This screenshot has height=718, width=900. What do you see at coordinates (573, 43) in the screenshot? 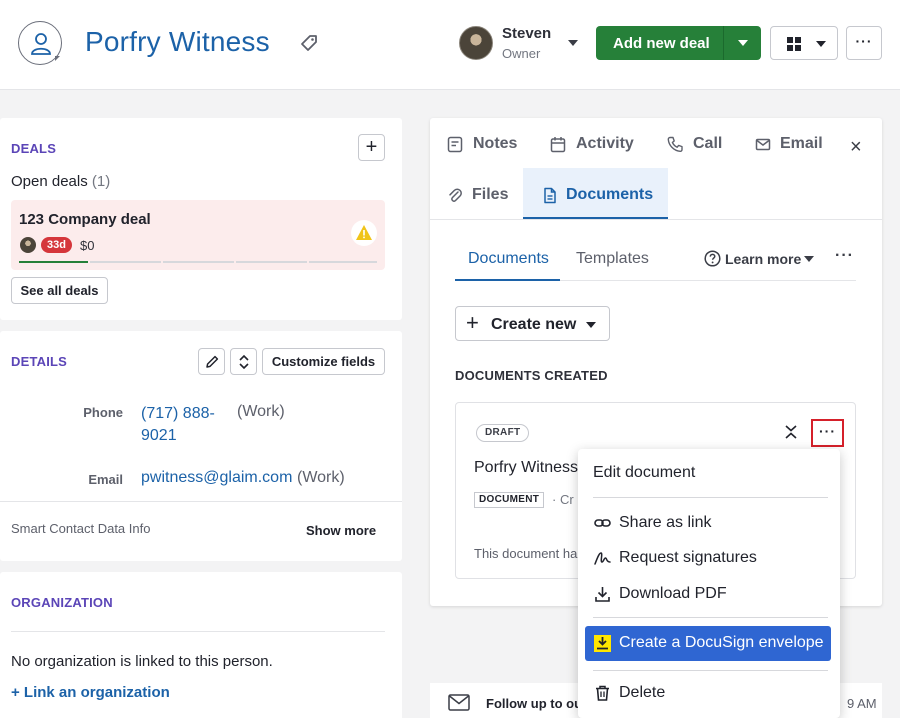
I see `owner-chevron-down-icon` at bounding box center [573, 43].